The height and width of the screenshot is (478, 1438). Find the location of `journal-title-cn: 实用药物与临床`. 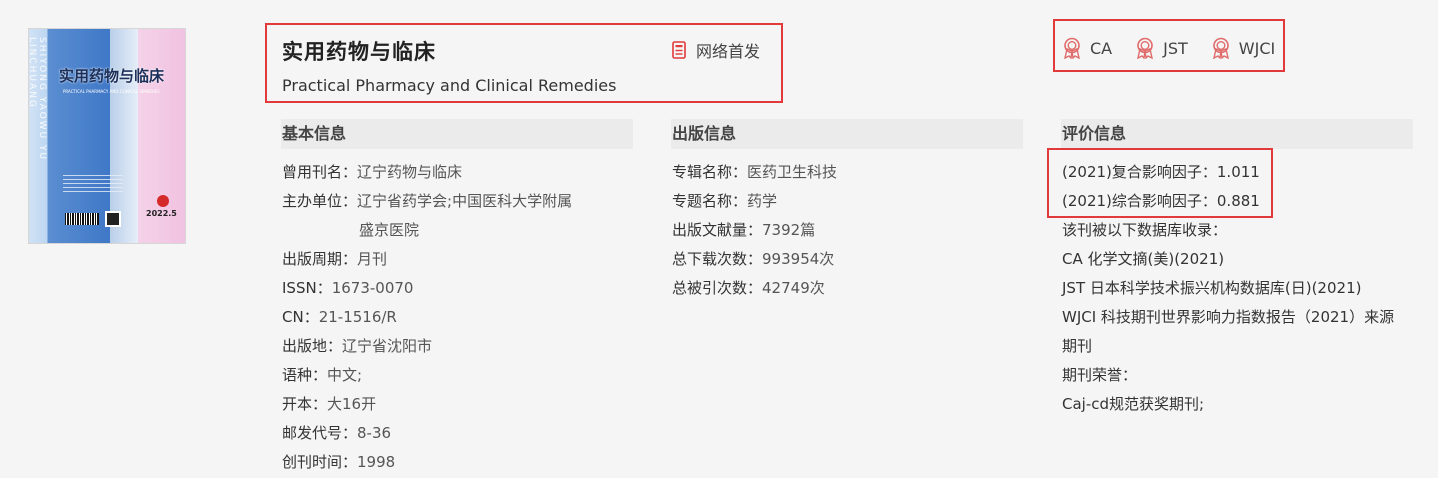

journal-title-cn: 实用药物与临床 is located at coordinates (359, 52).